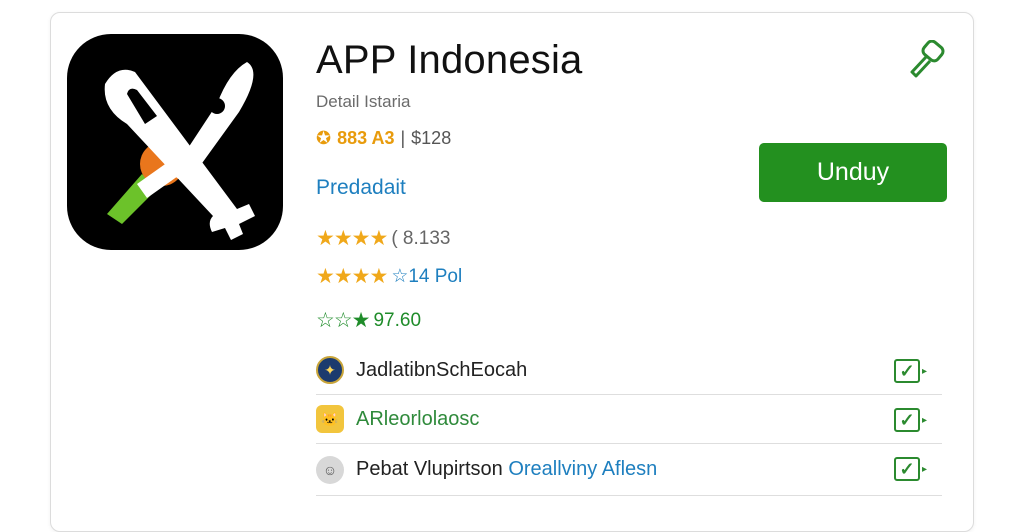  I want to click on rating-value: ( 8.133, so click(421, 238).